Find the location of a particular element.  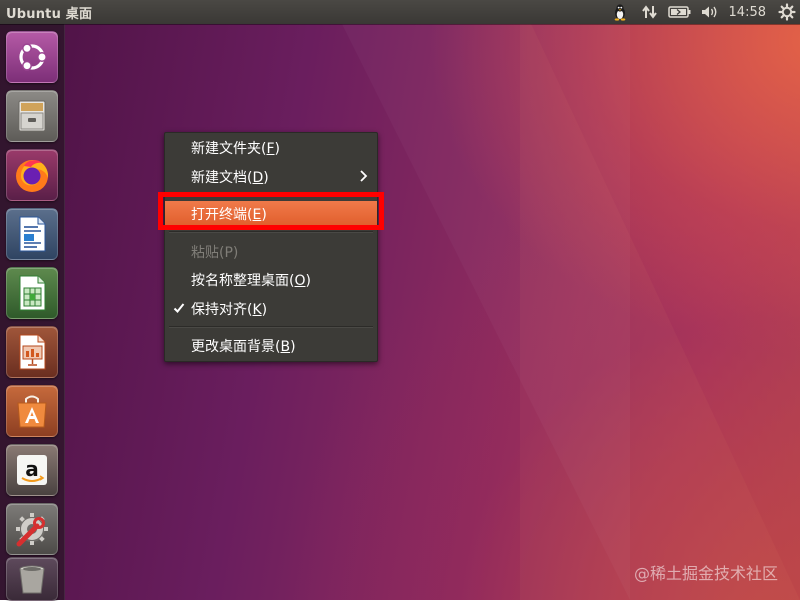

menu-item-label: 新建文件夹(F) is located at coordinates (235, 148).